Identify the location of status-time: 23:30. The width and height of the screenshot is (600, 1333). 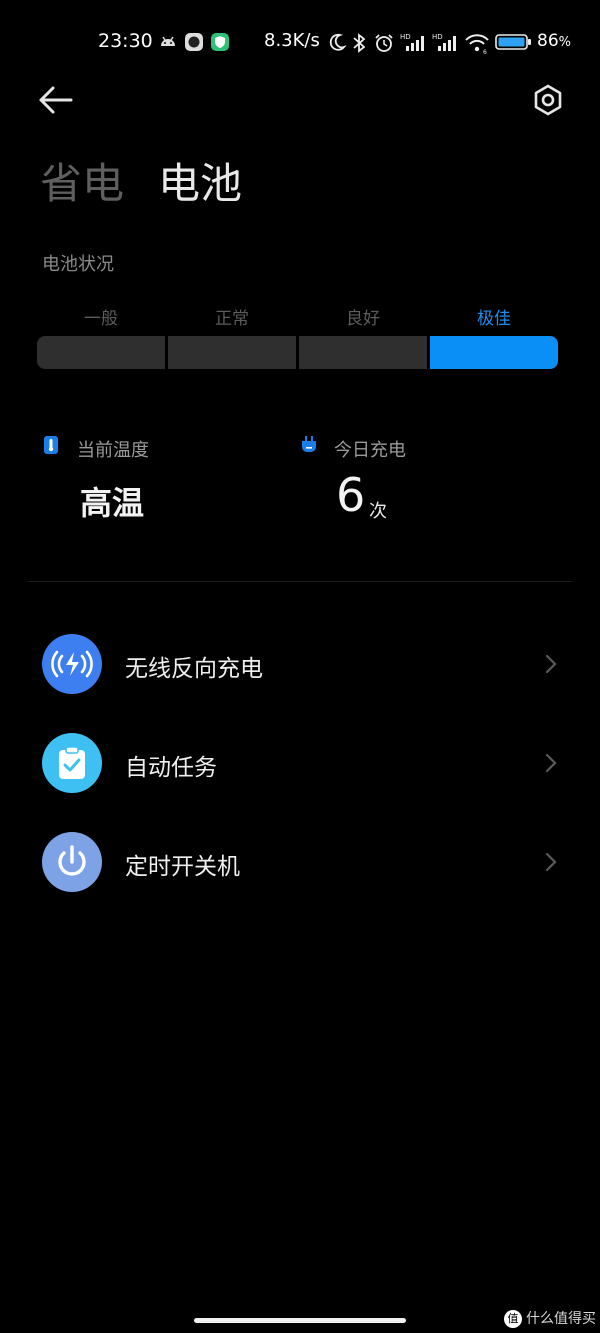
(125, 41).